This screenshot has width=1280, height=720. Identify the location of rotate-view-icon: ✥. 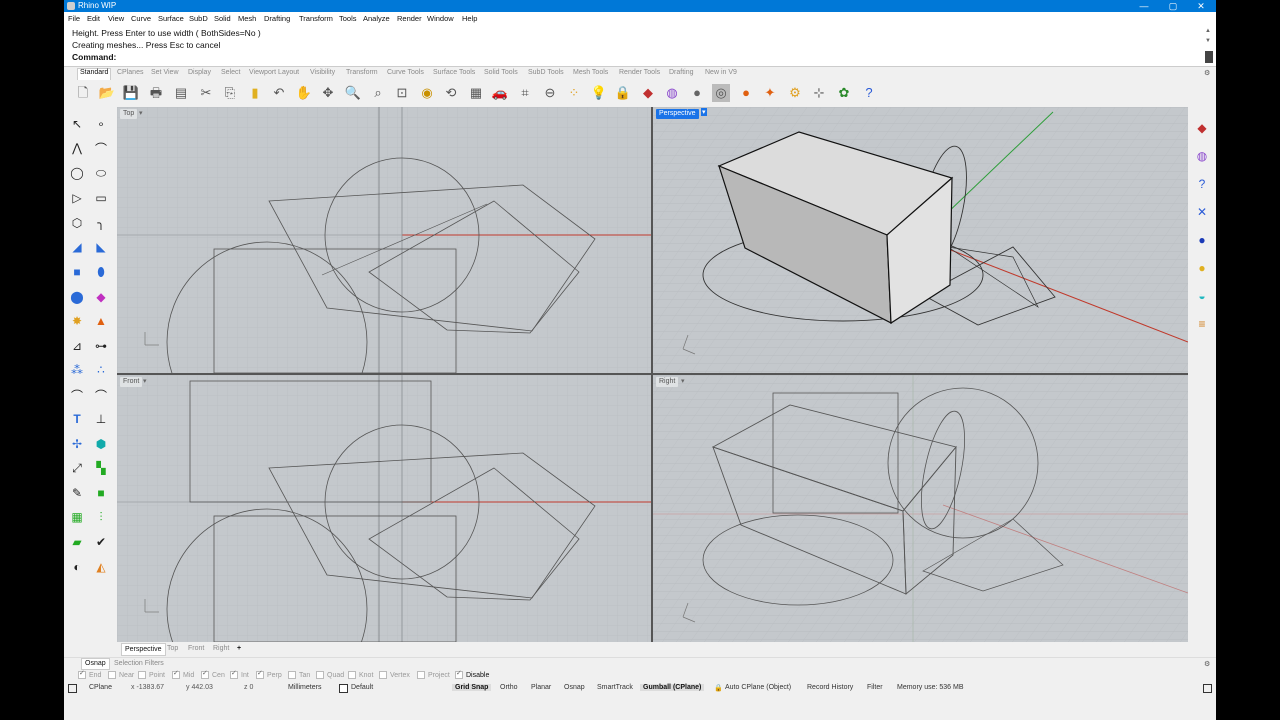
(328, 93).